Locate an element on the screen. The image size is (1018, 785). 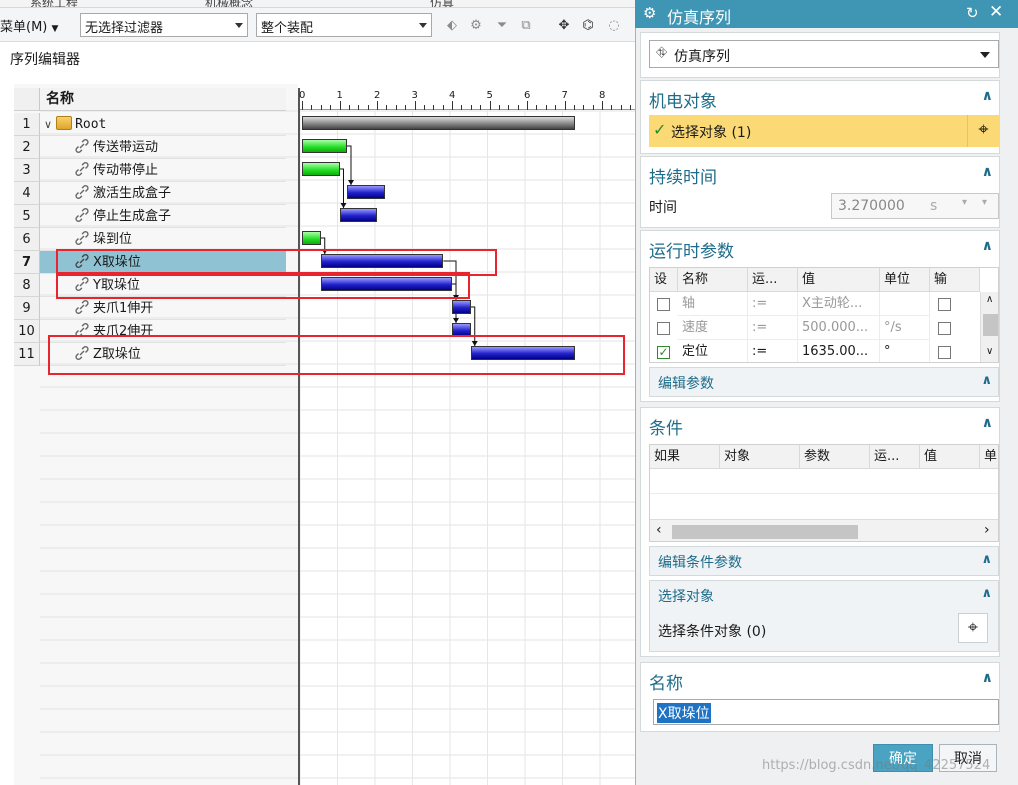
section-title: 持续时间 is located at coordinates (683, 178).